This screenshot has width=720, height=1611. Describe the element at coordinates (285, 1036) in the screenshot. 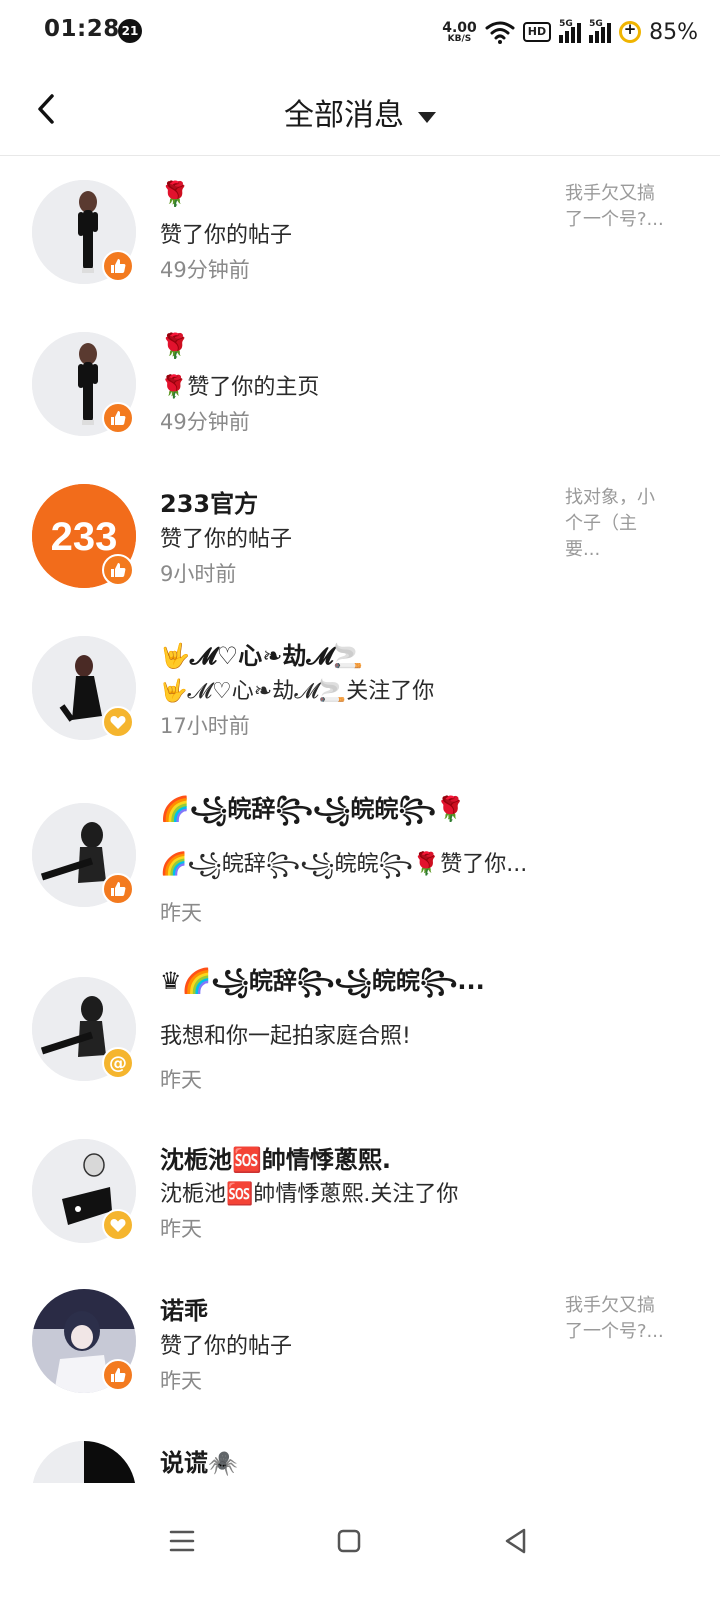

I see `message-text: 我想和你一起拍家庭合照!` at that location.